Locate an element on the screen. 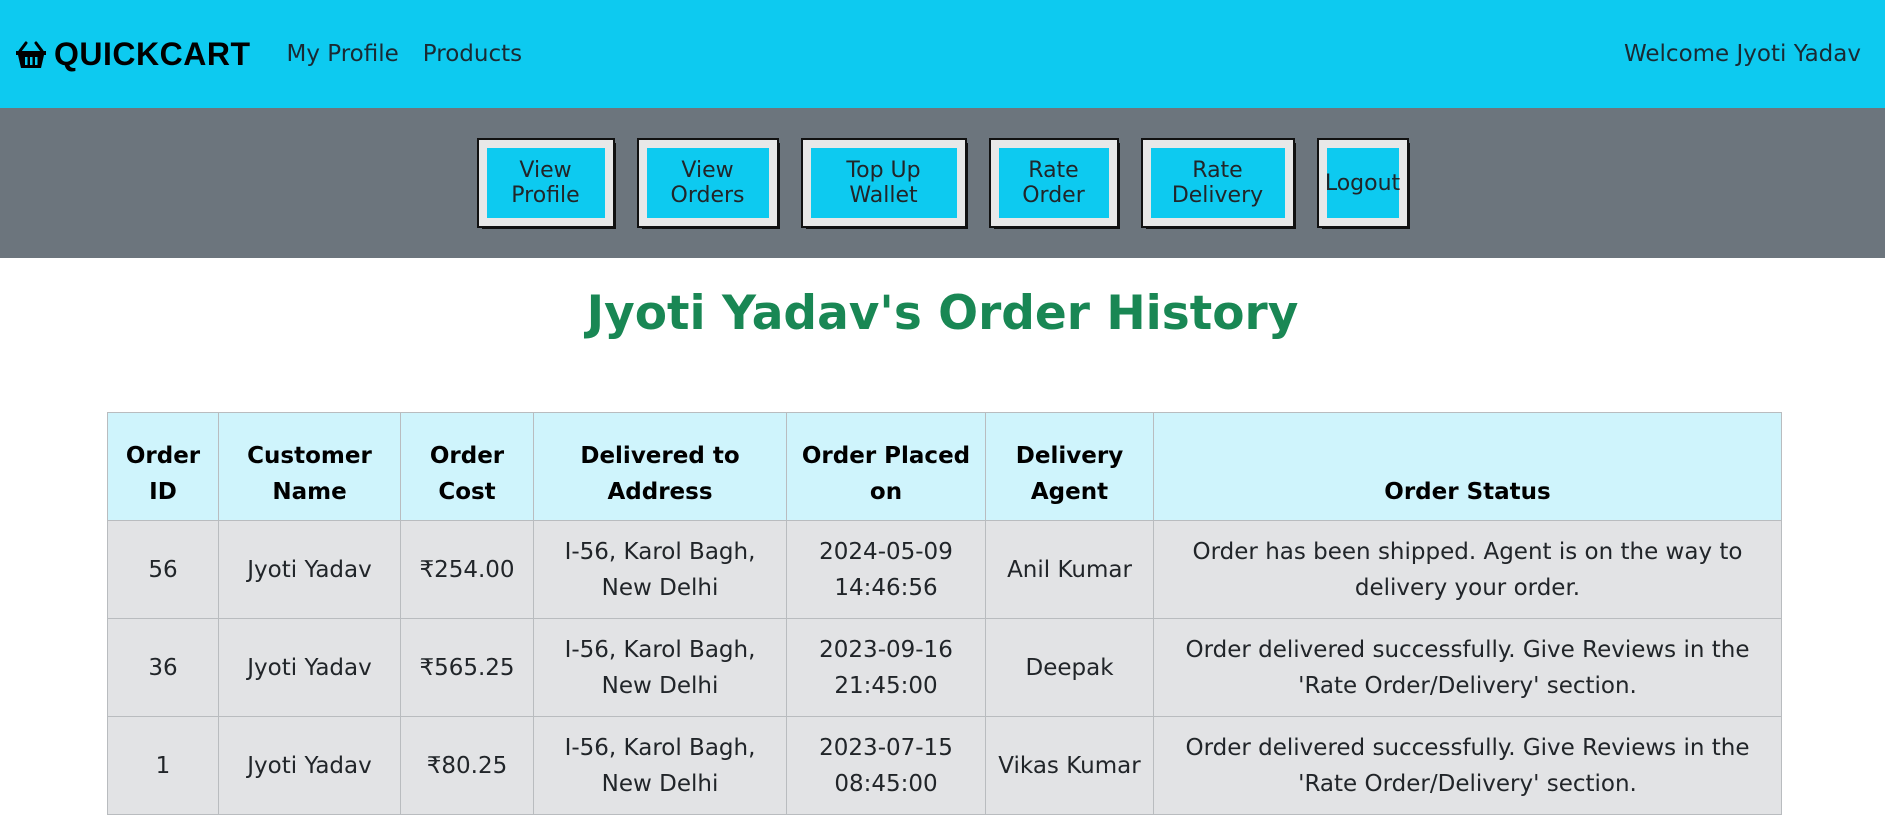 The width and height of the screenshot is (1885, 820). brand-logo: QUICKCART is located at coordinates (132, 54).